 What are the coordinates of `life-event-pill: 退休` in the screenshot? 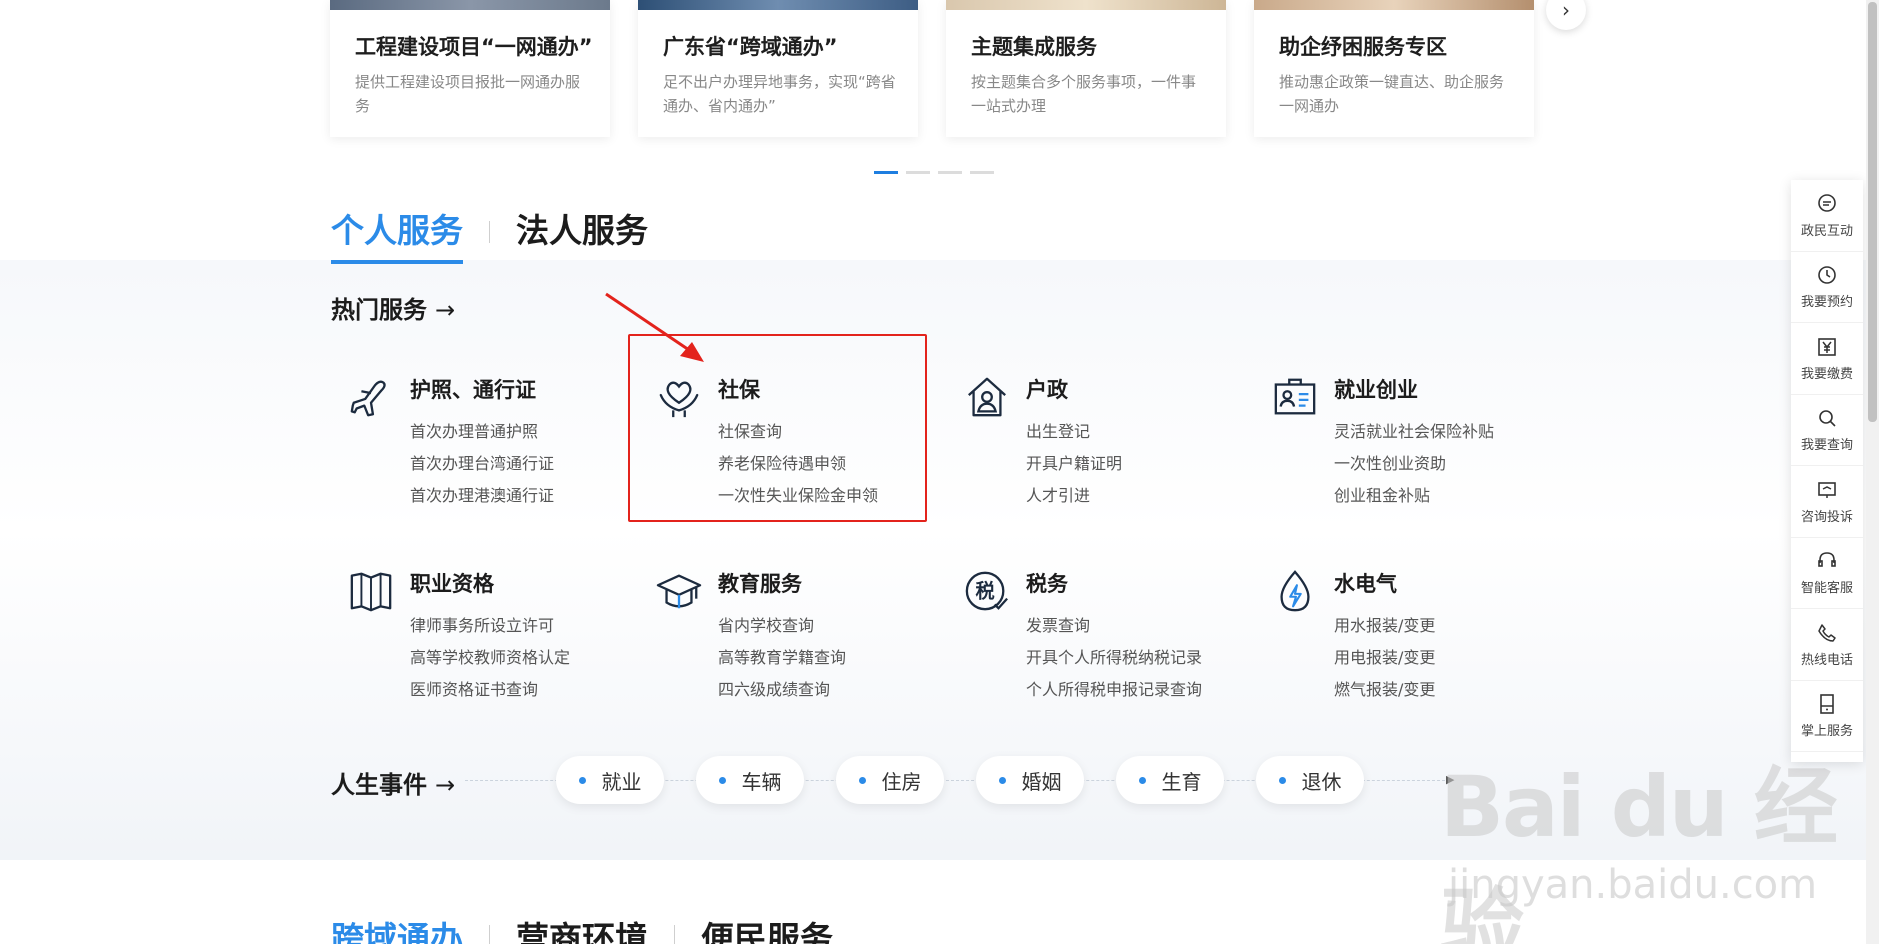 It's located at (1310, 780).